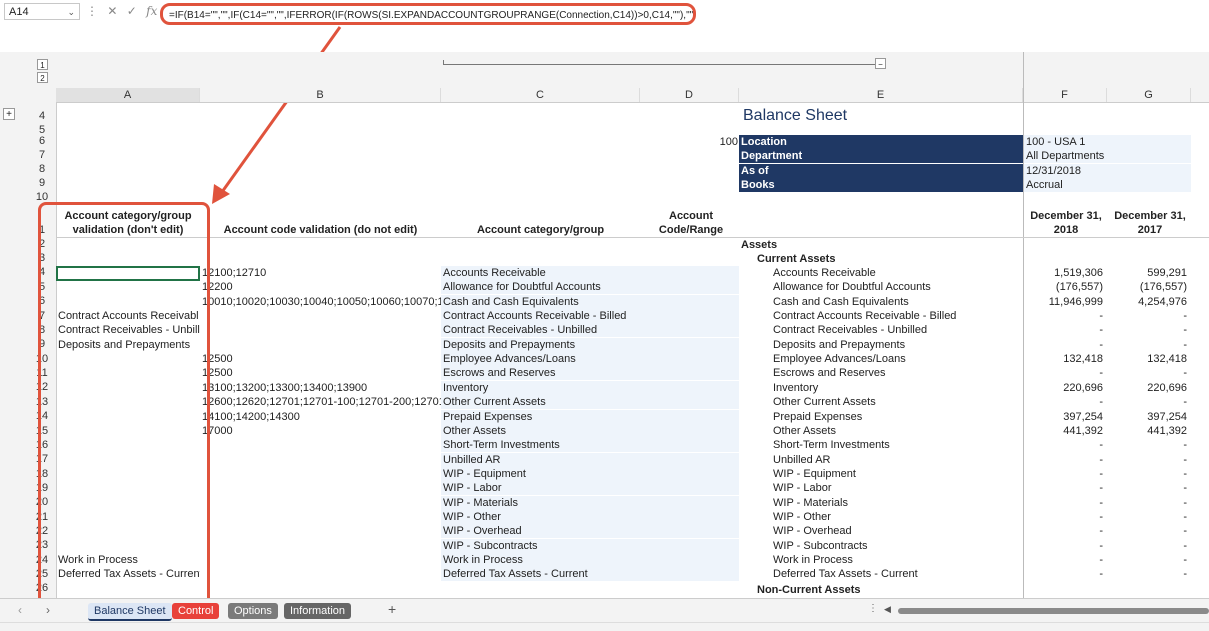  Describe the element at coordinates (898, 546) in the screenshot. I see `cell-e-row-23: WIP - Subcontracts` at that location.